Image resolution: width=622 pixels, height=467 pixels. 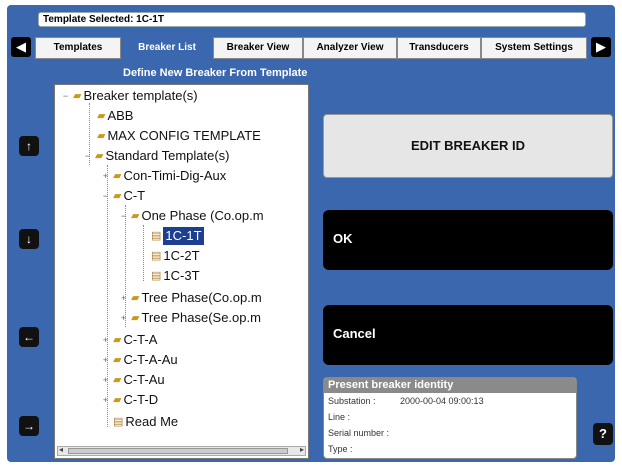 I want to click on tab-breaker-view: Breaker View, so click(x=258, y=48).